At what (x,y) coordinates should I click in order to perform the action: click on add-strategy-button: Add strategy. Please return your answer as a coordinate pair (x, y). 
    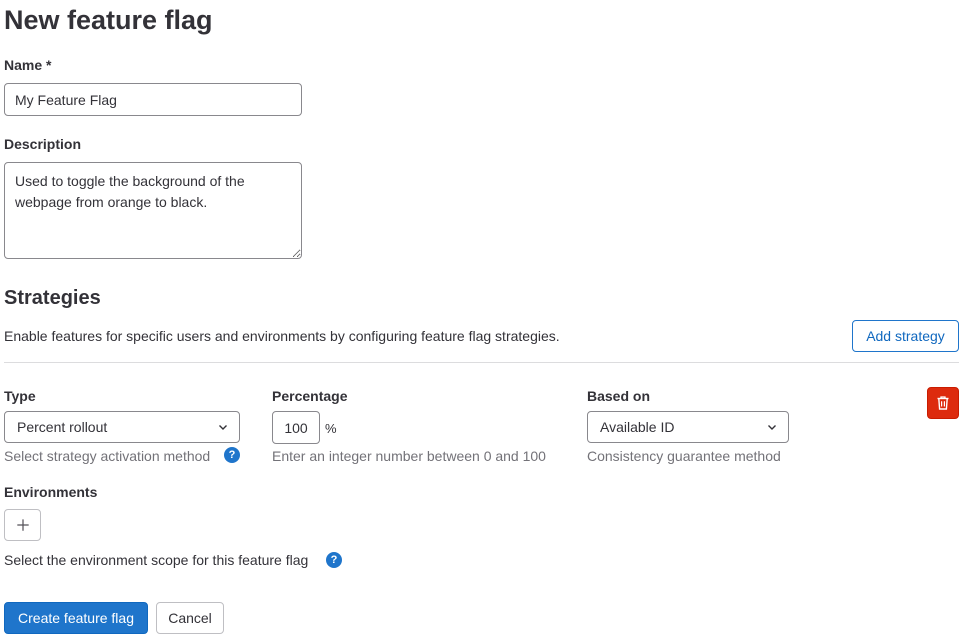
    Looking at the image, I should click on (905, 336).